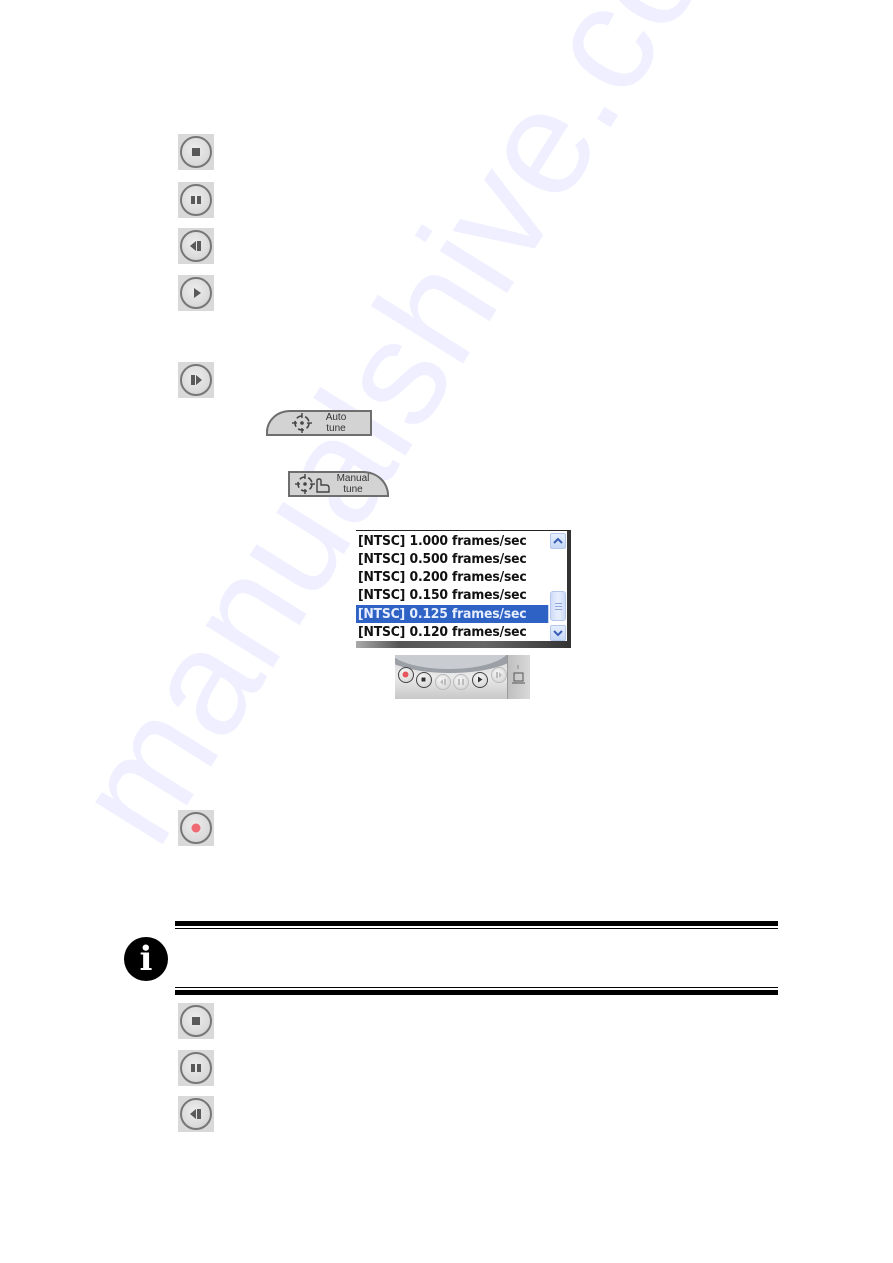  I want to click on panel-side, so click(518, 677).